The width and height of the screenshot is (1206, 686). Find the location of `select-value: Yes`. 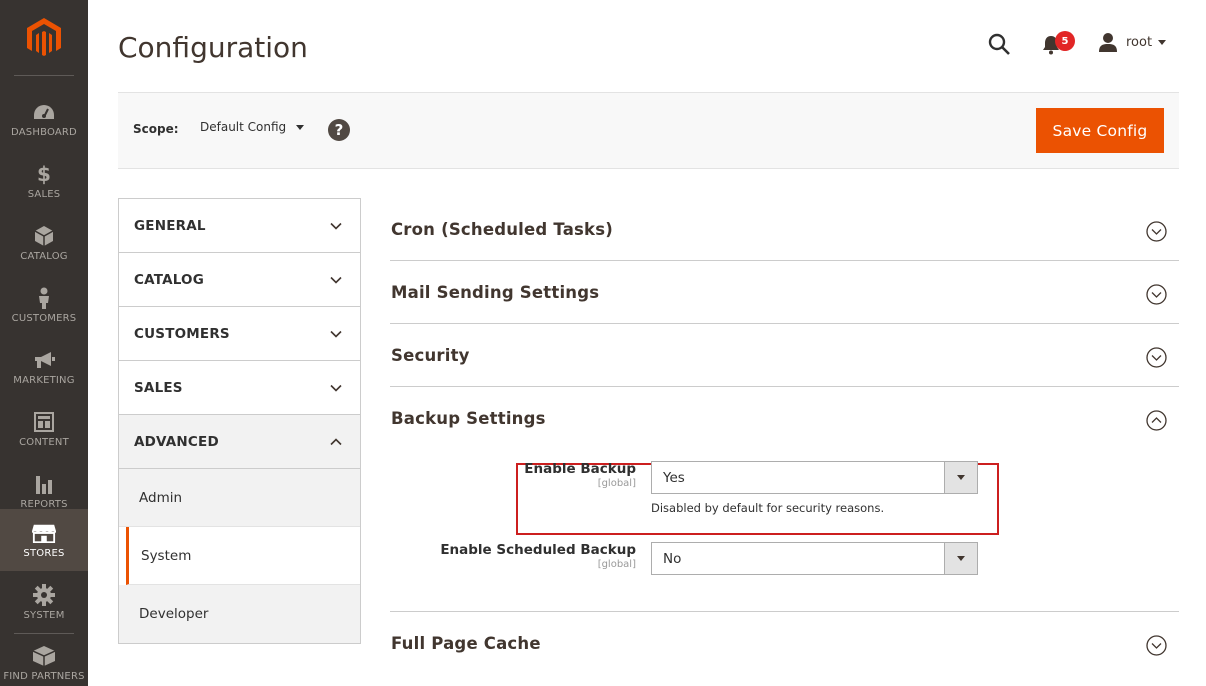

select-value: Yes is located at coordinates (674, 477).